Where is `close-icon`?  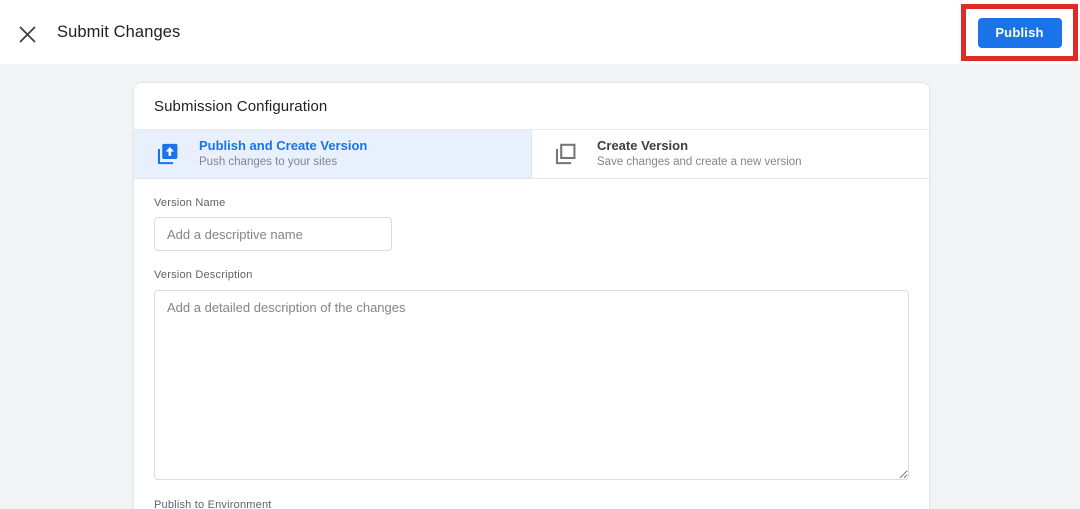
close-icon is located at coordinates (27, 34).